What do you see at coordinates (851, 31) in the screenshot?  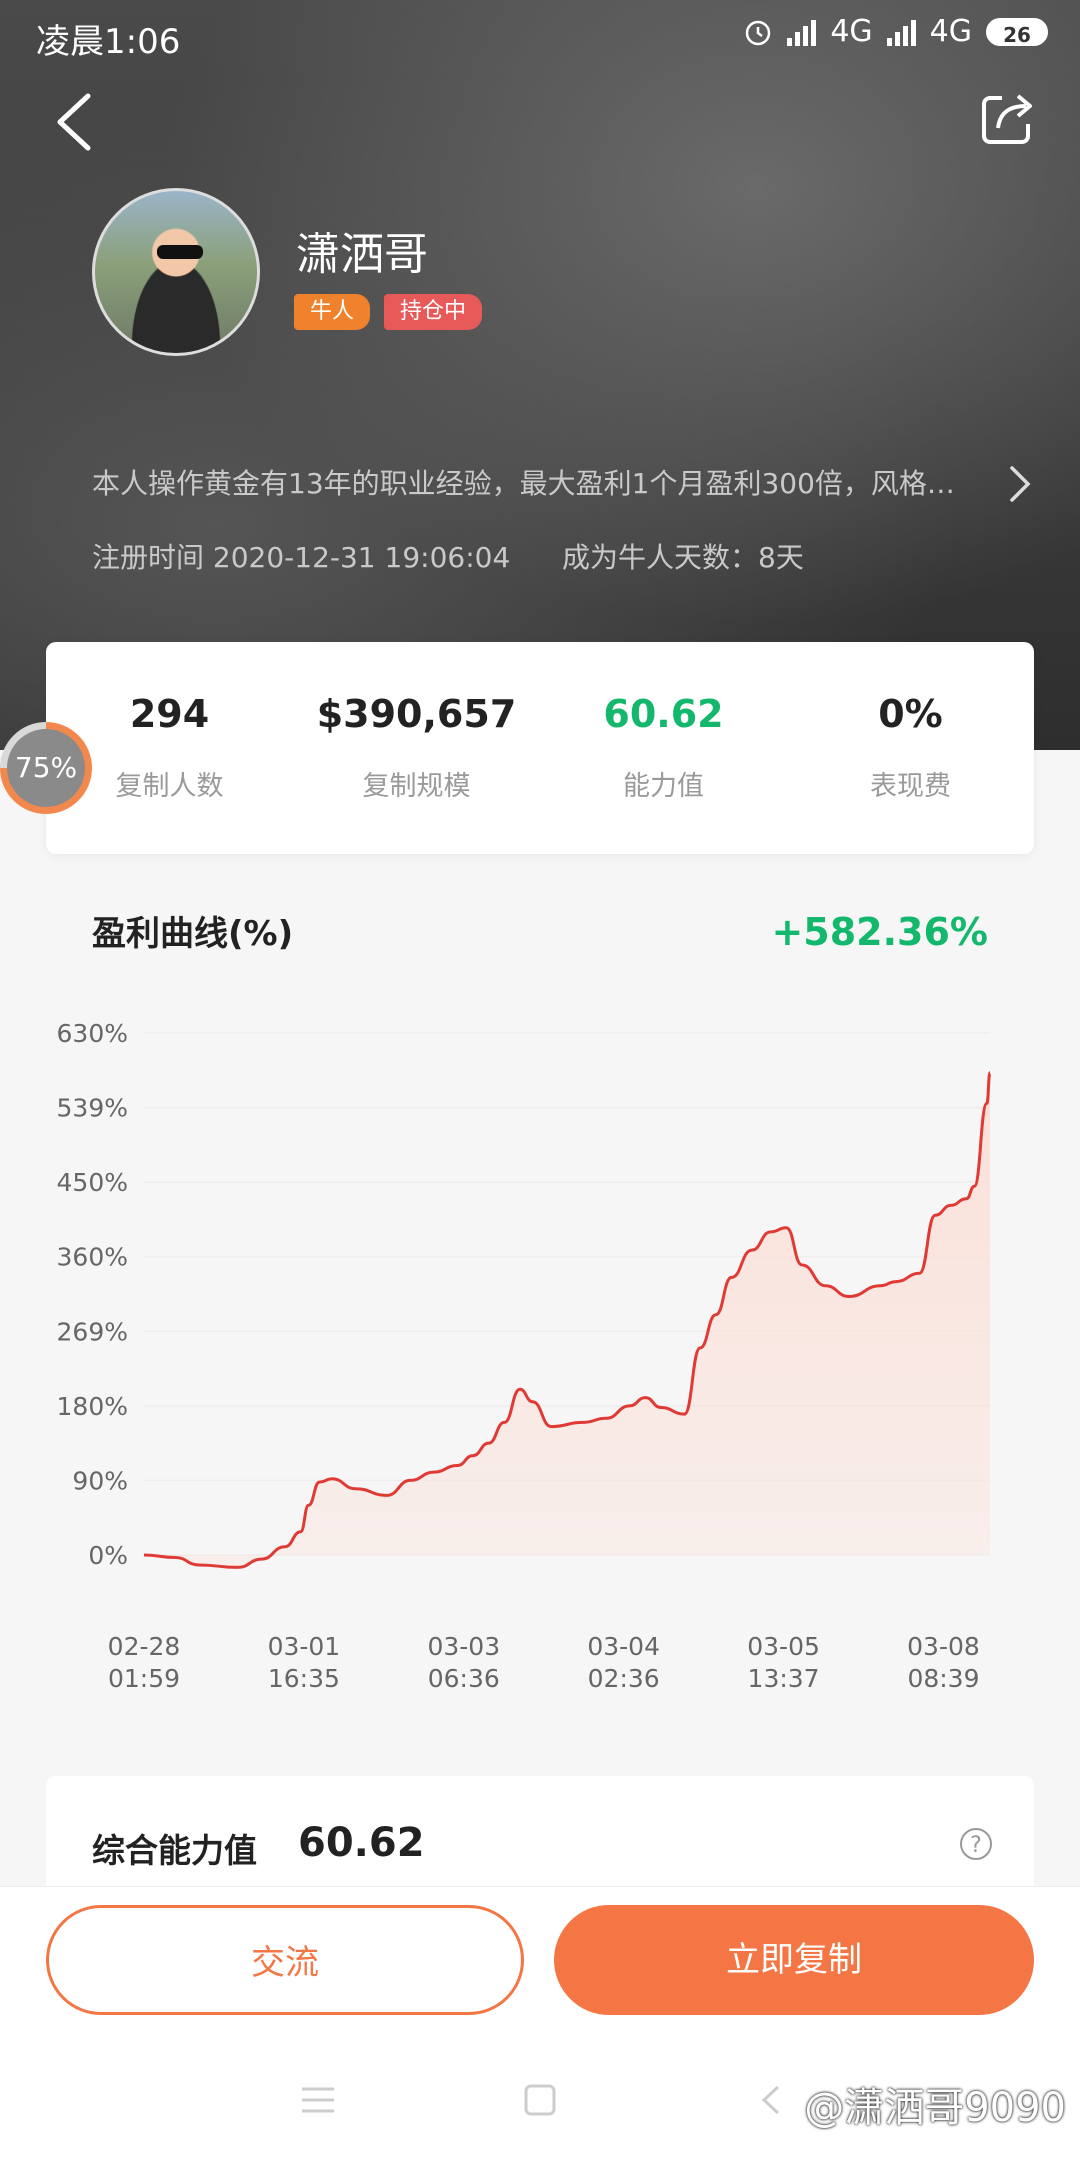 I see `network-type-1: 4G` at bounding box center [851, 31].